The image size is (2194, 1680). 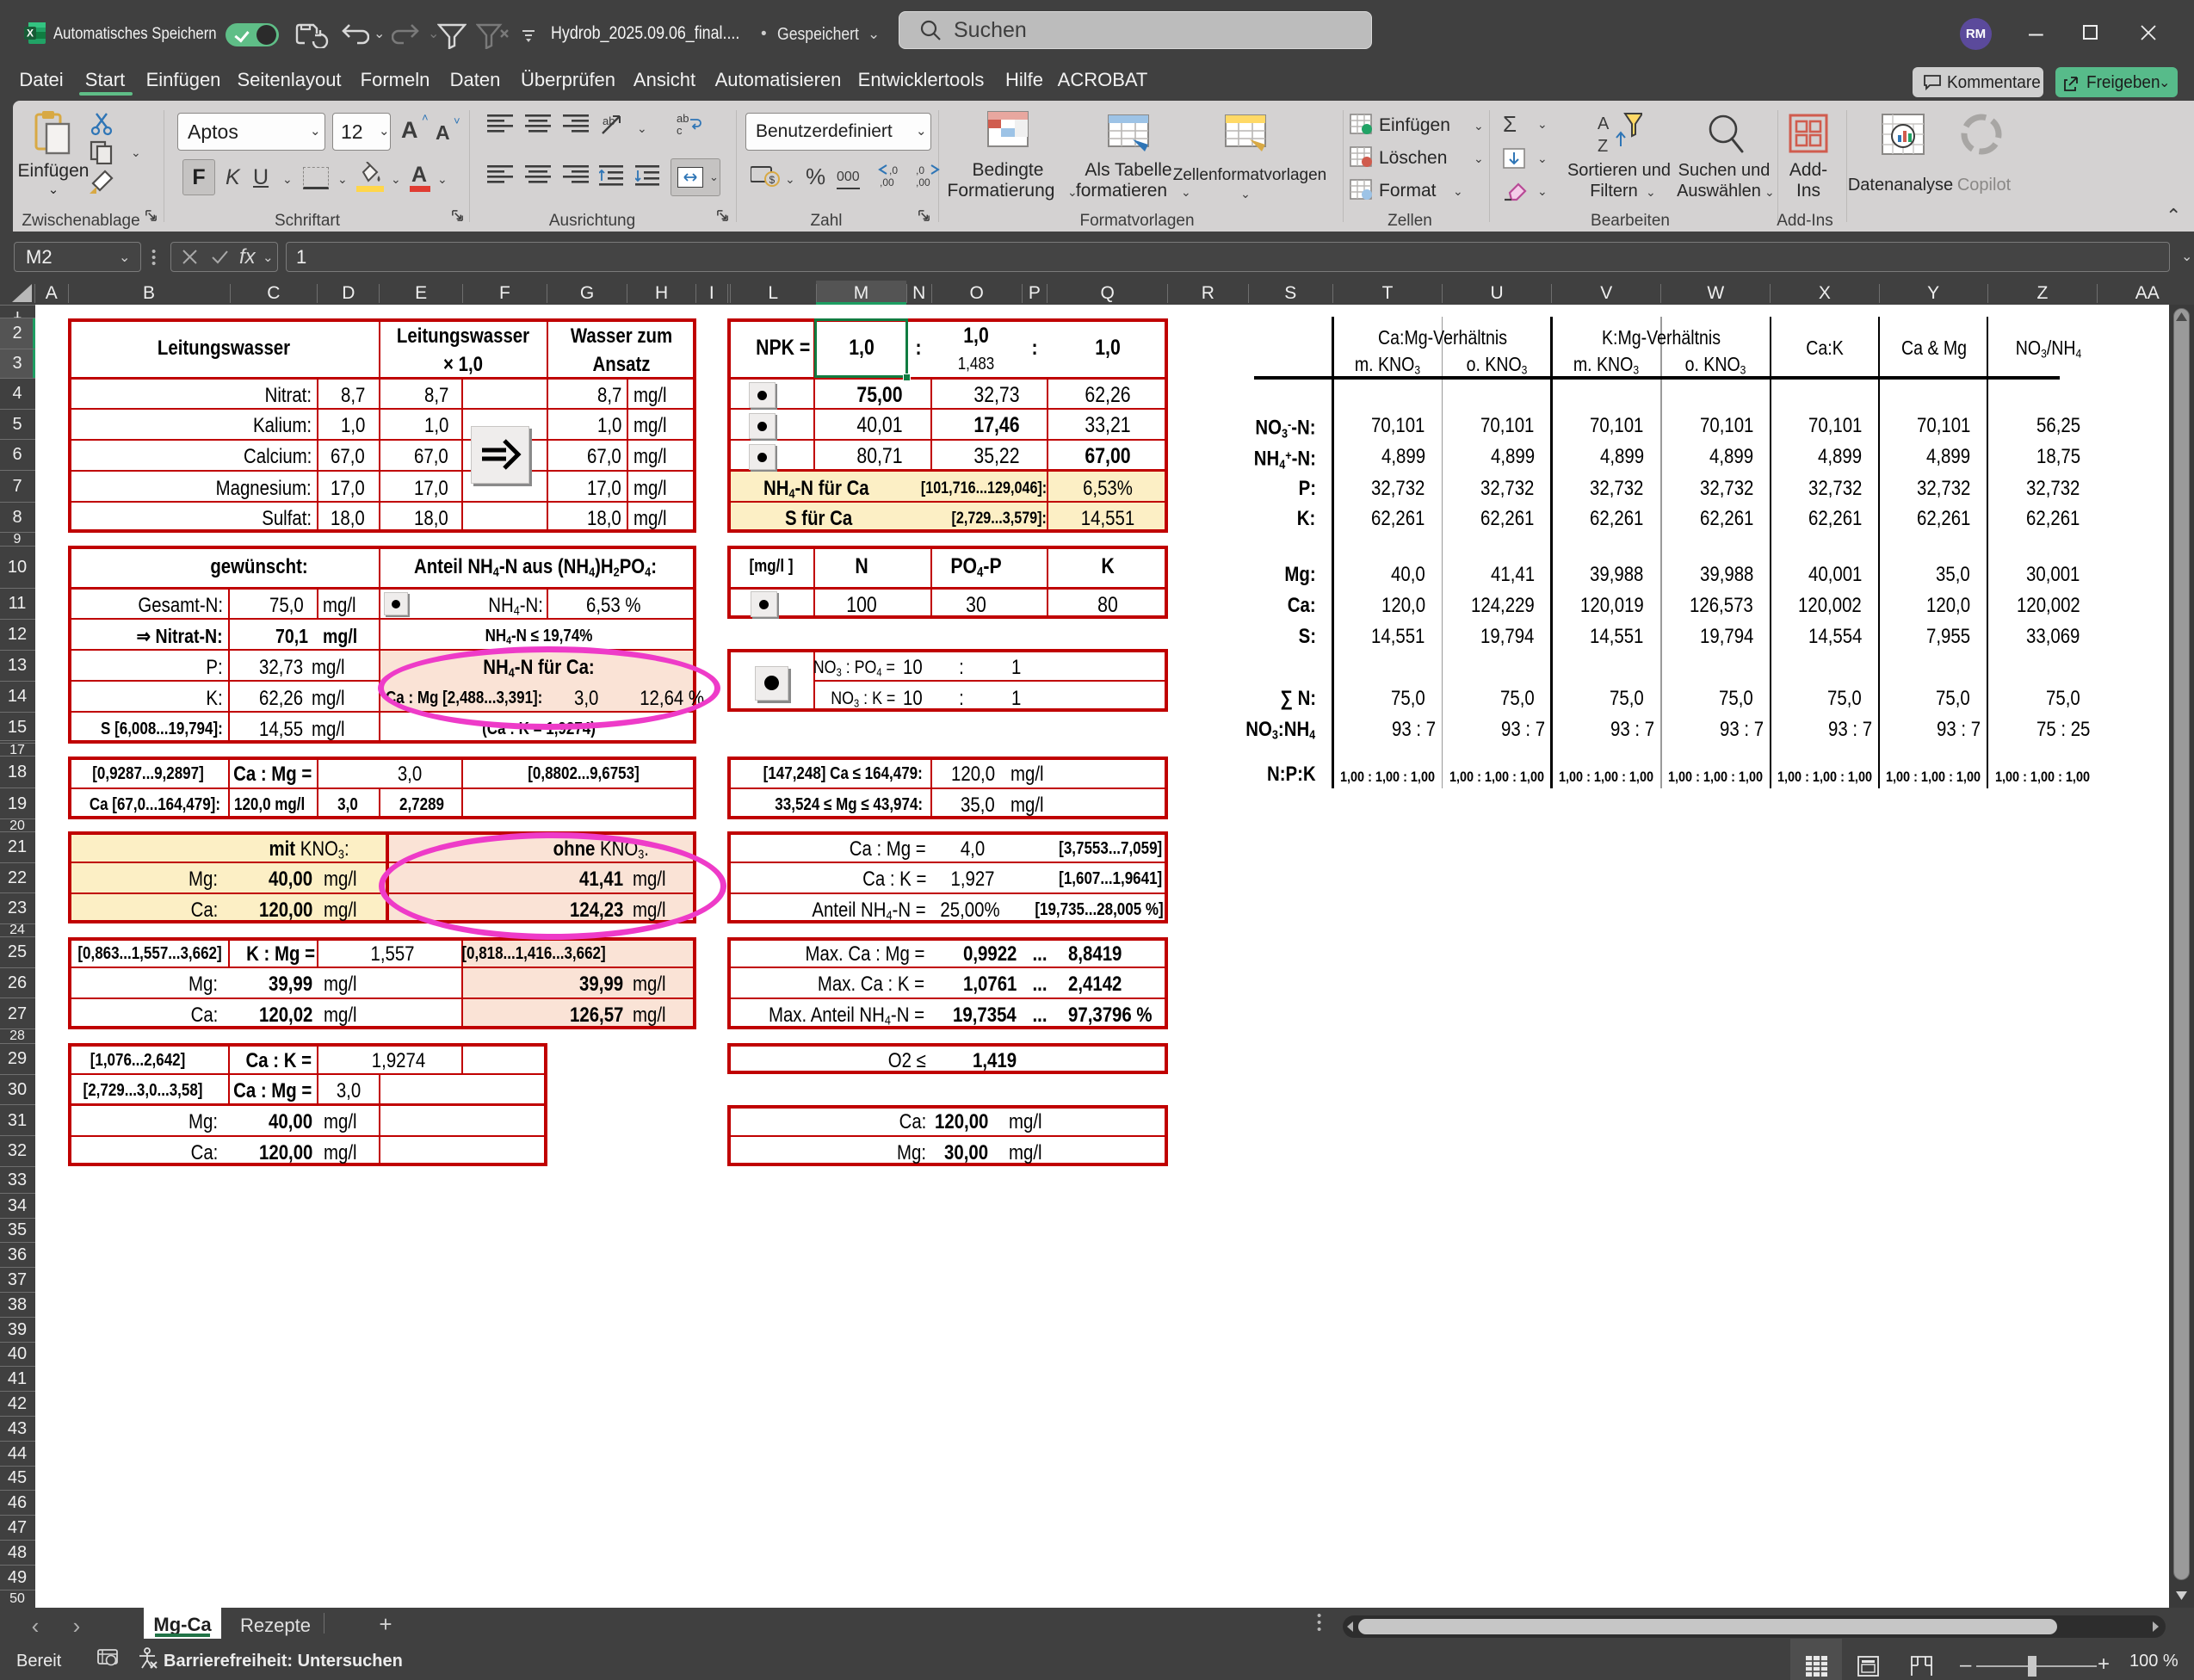 I want to click on svg-text: c, so click(x=680, y=129).